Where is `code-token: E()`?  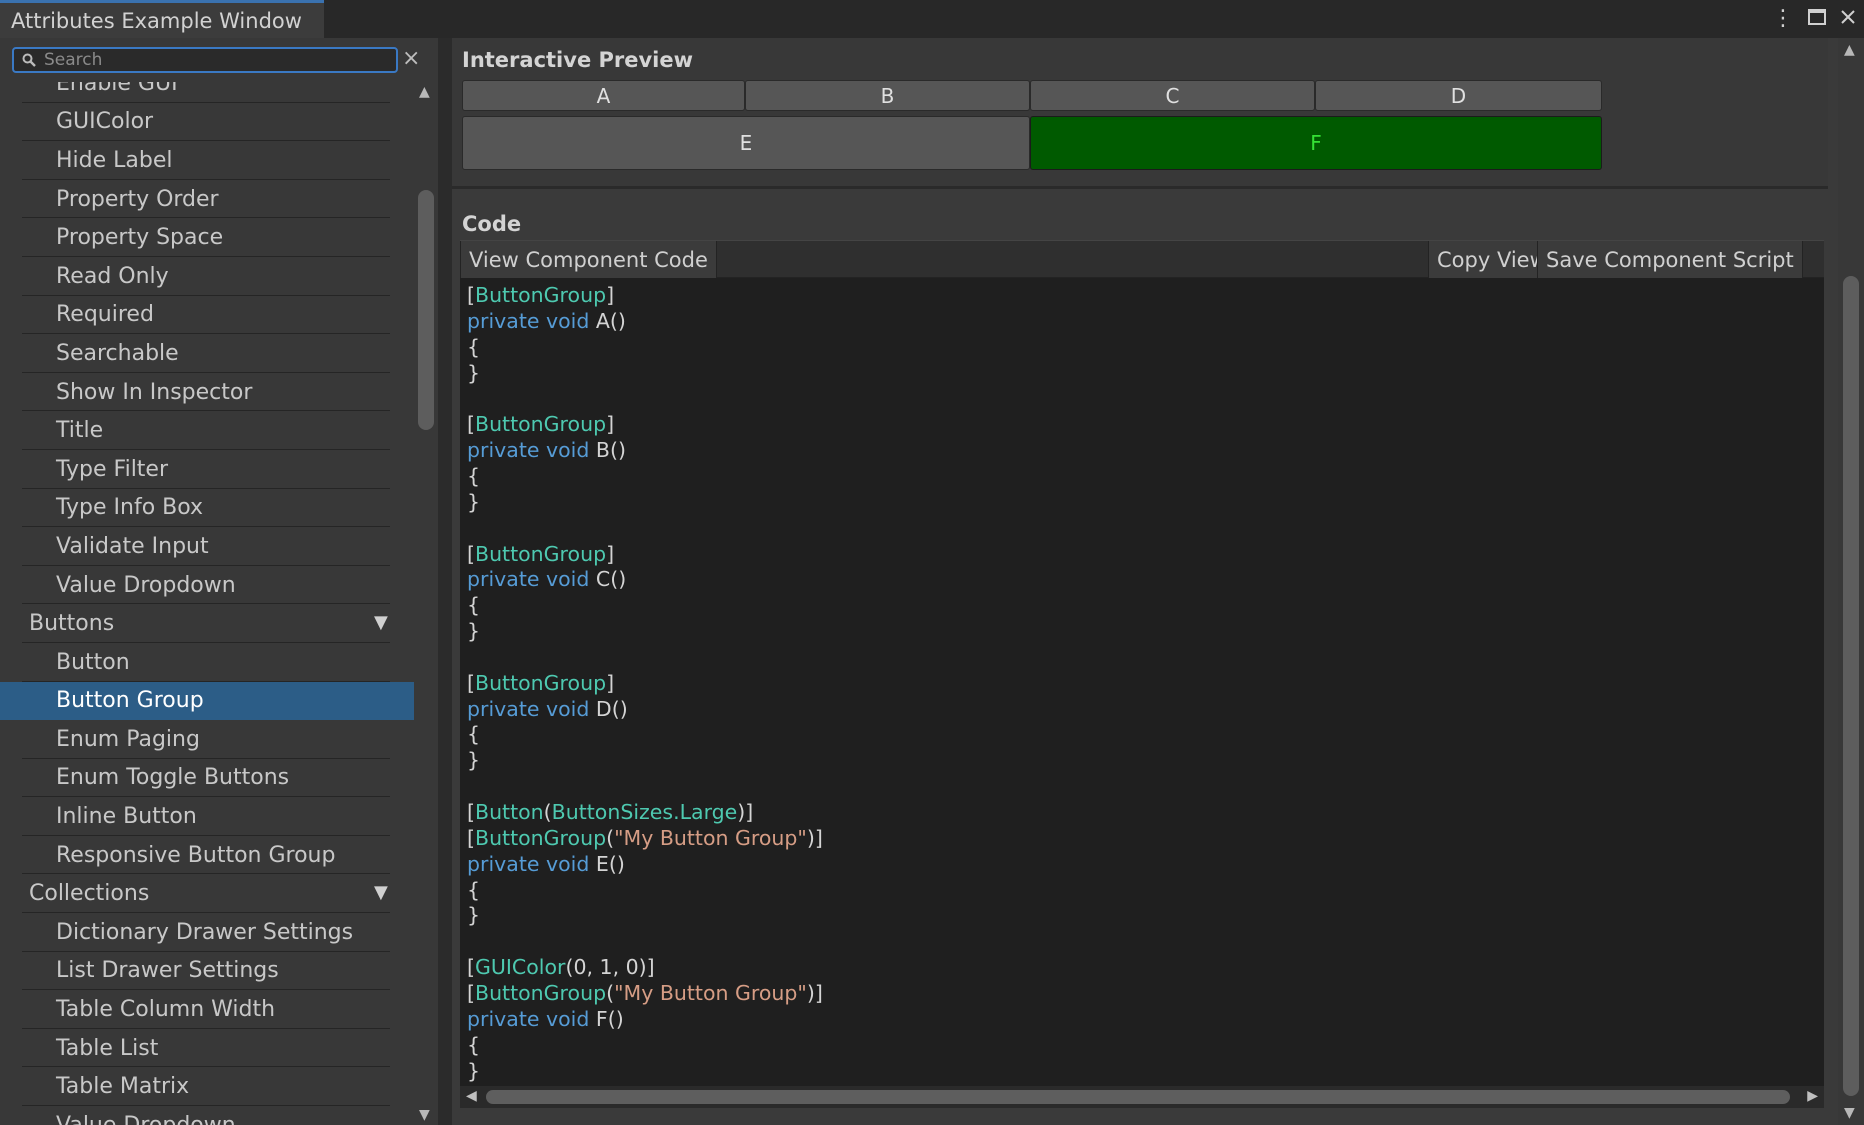 code-token: E() is located at coordinates (607, 863).